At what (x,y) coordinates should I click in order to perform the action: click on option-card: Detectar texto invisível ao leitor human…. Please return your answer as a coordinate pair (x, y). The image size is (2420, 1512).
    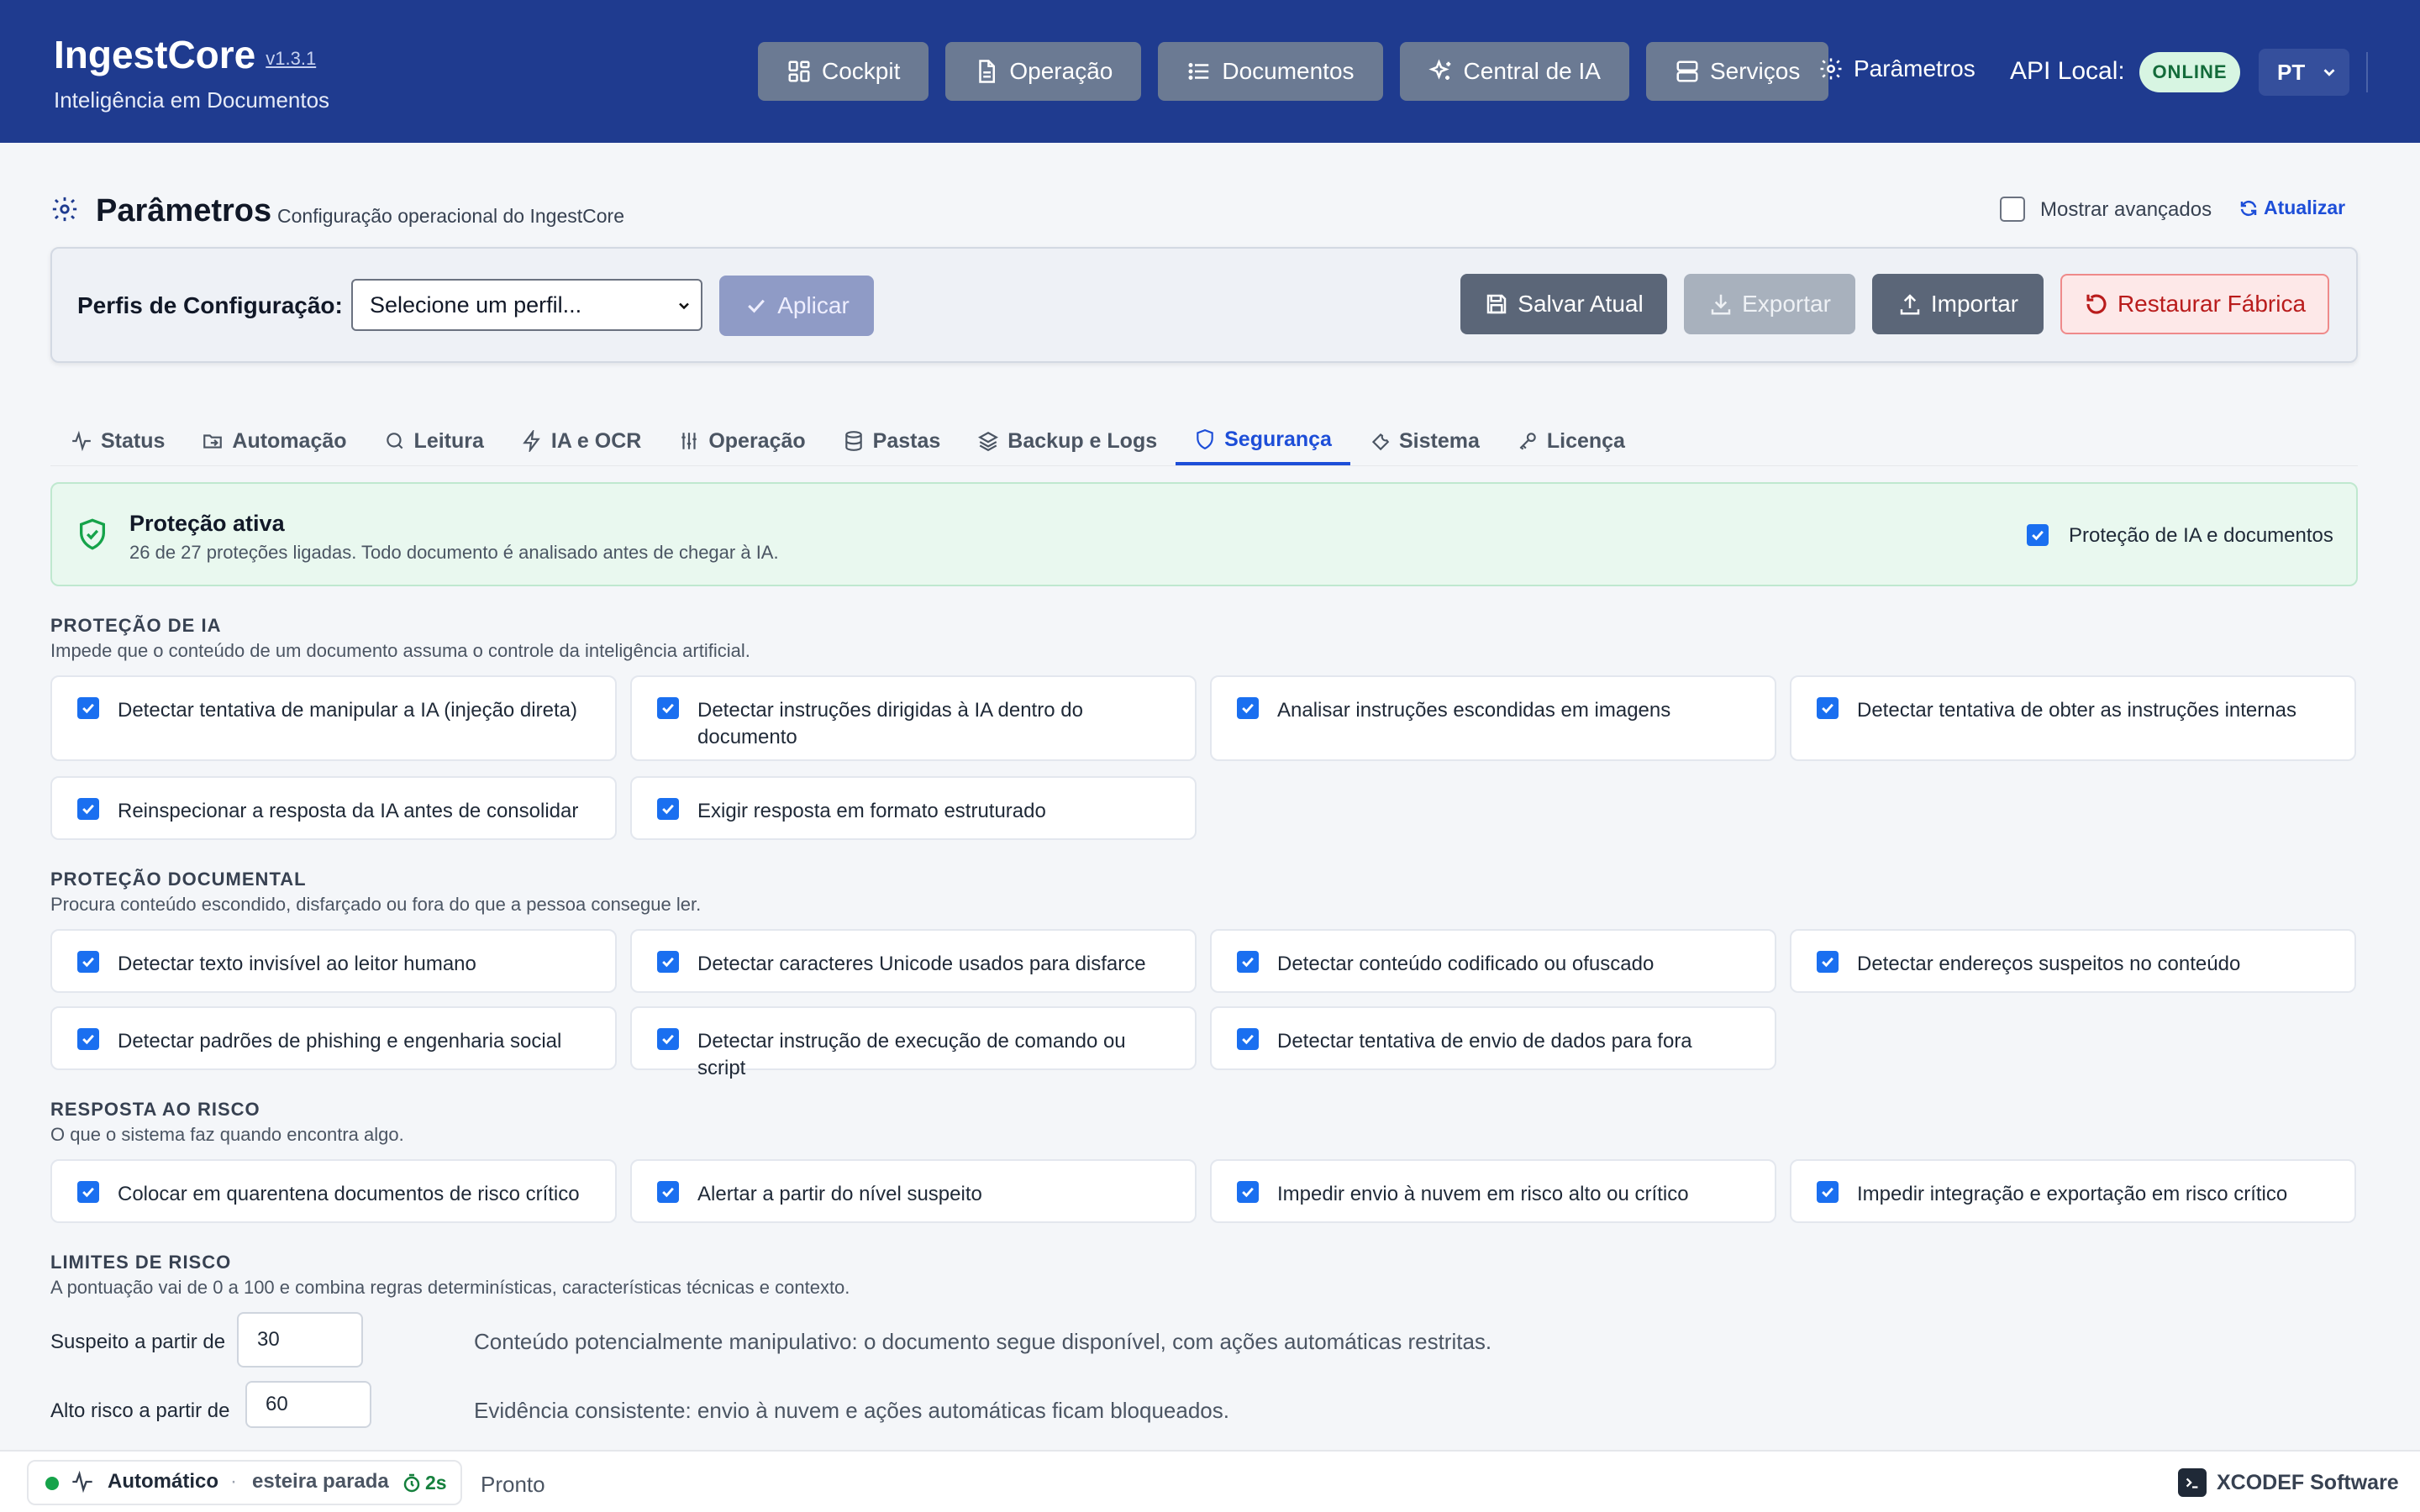
    Looking at the image, I should click on (333, 961).